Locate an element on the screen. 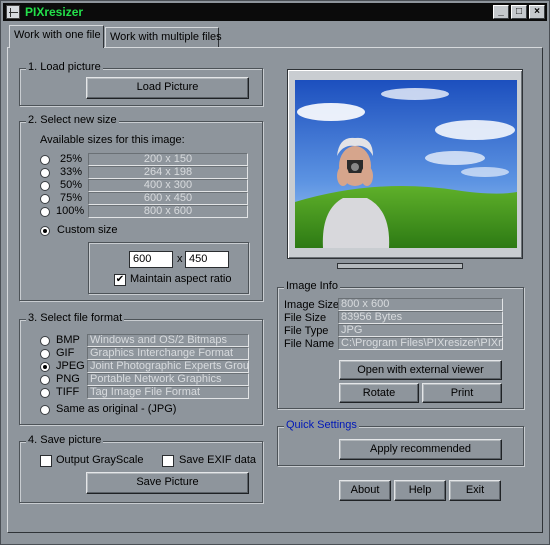 This screenshot has width=550, height=545. available-sizes-label: Available sizes for this image: is located at coordinates (112, 140).